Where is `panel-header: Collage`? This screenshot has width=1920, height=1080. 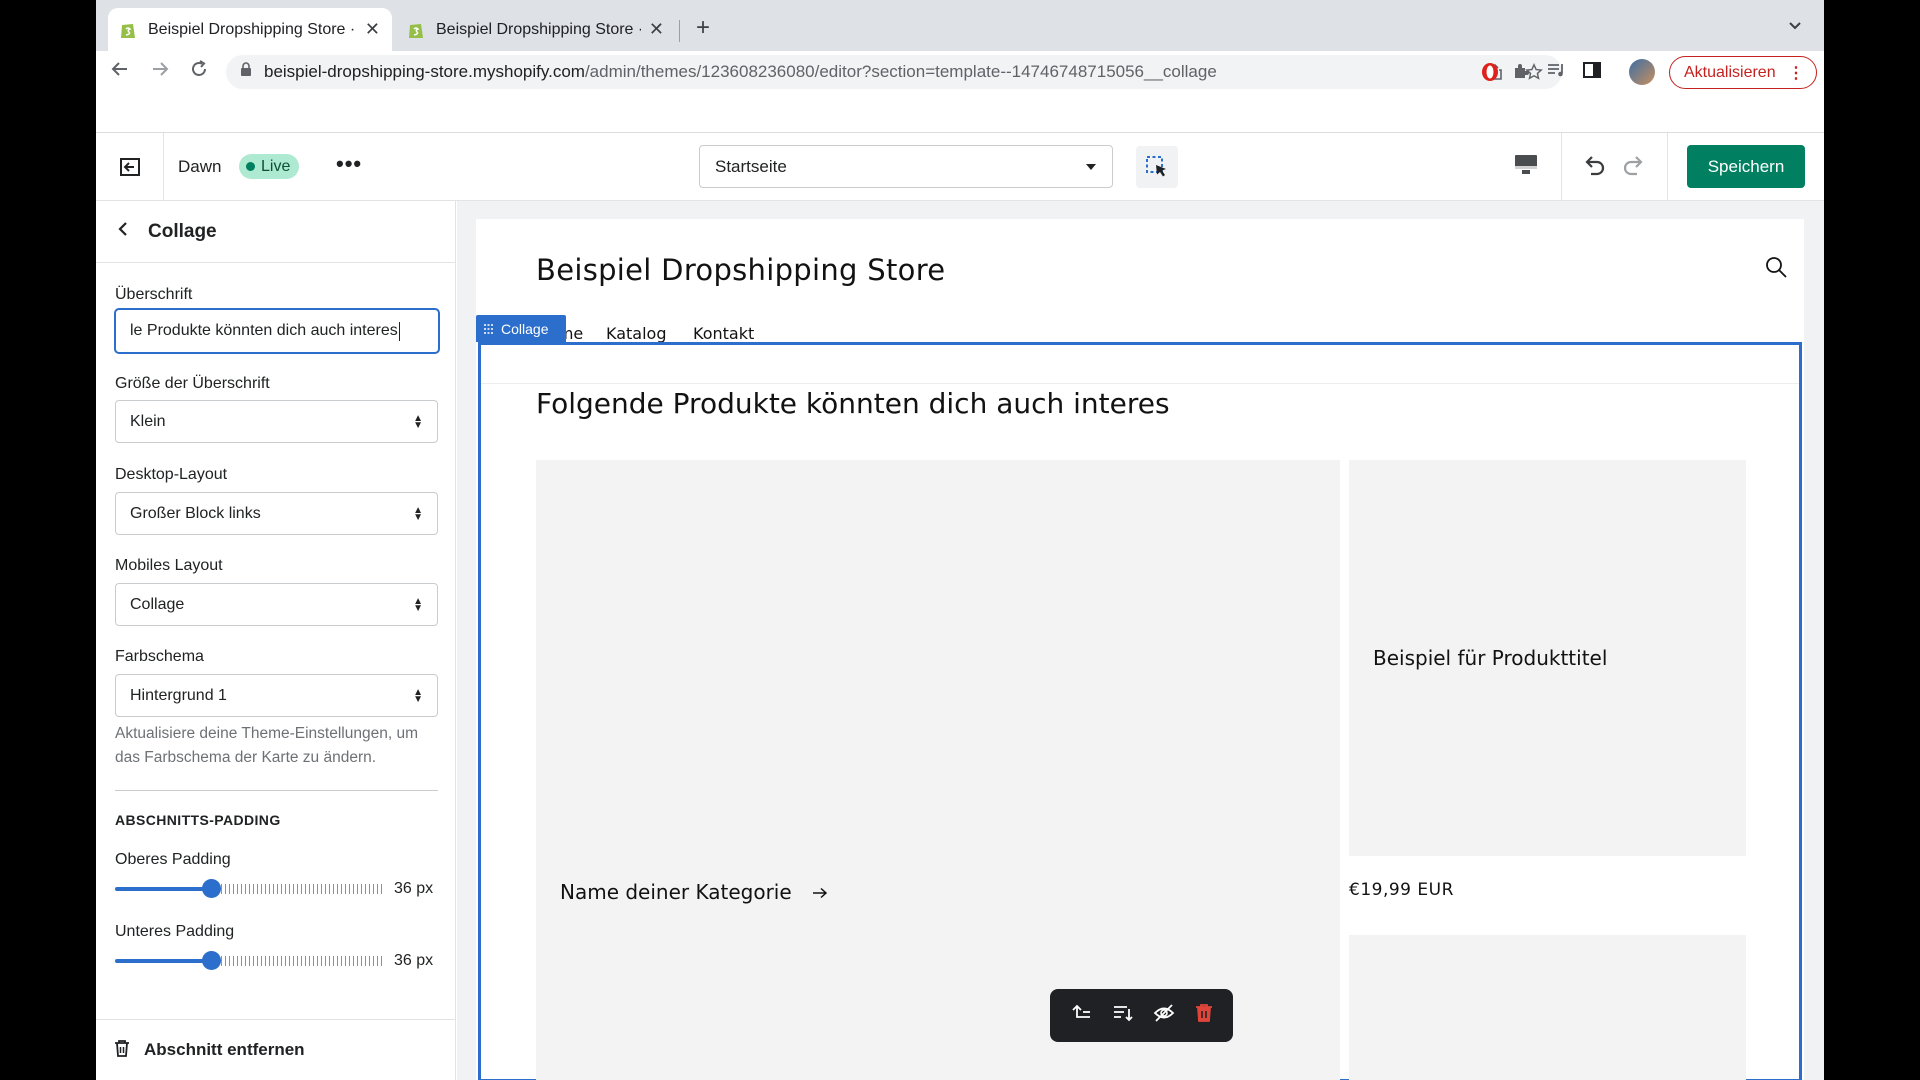
panel-header: Collage is located at coordinates (275, 232).